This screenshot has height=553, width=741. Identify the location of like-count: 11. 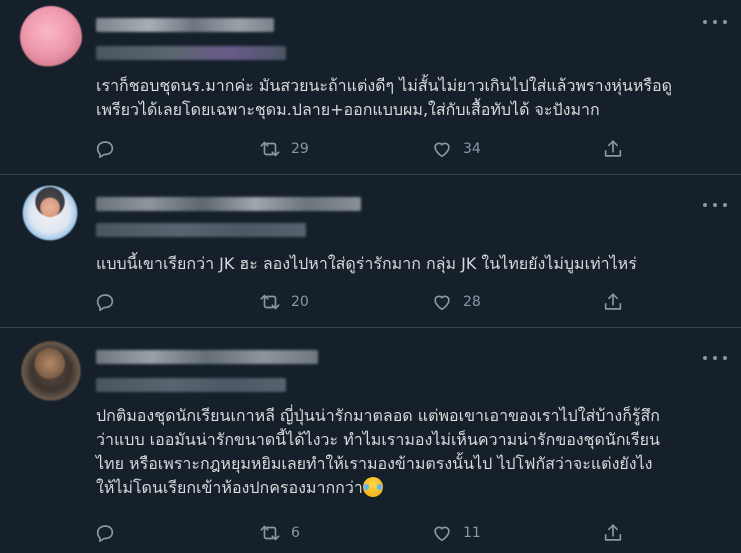
(472, 533).